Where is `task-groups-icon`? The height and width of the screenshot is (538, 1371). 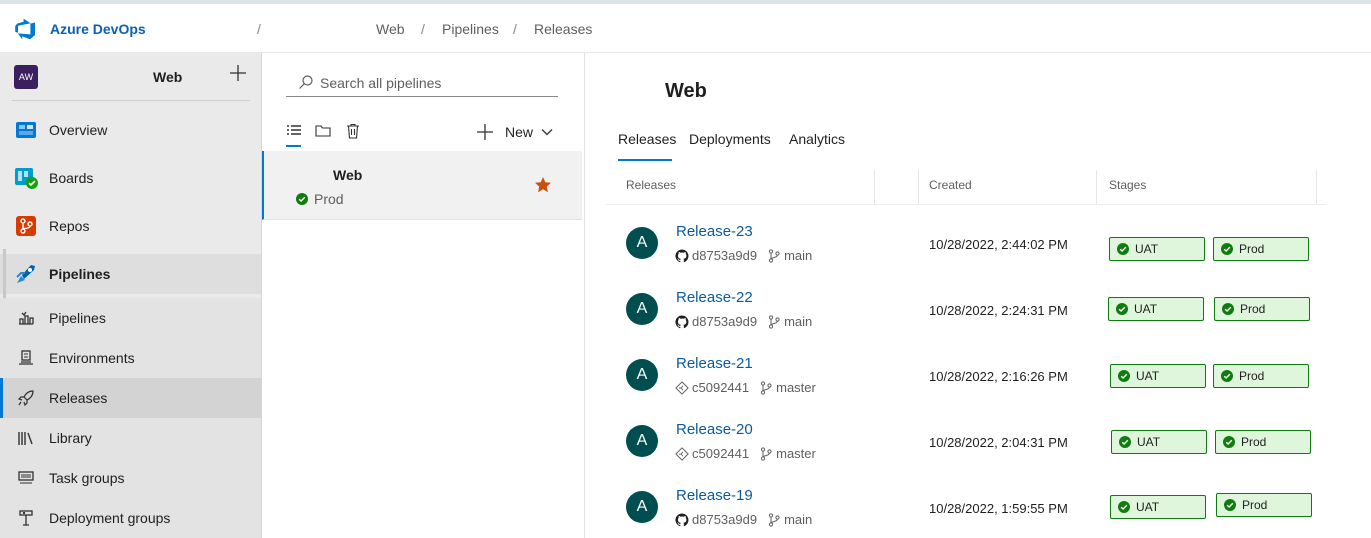 task-groups-icon is located at coordinates (26, 478).